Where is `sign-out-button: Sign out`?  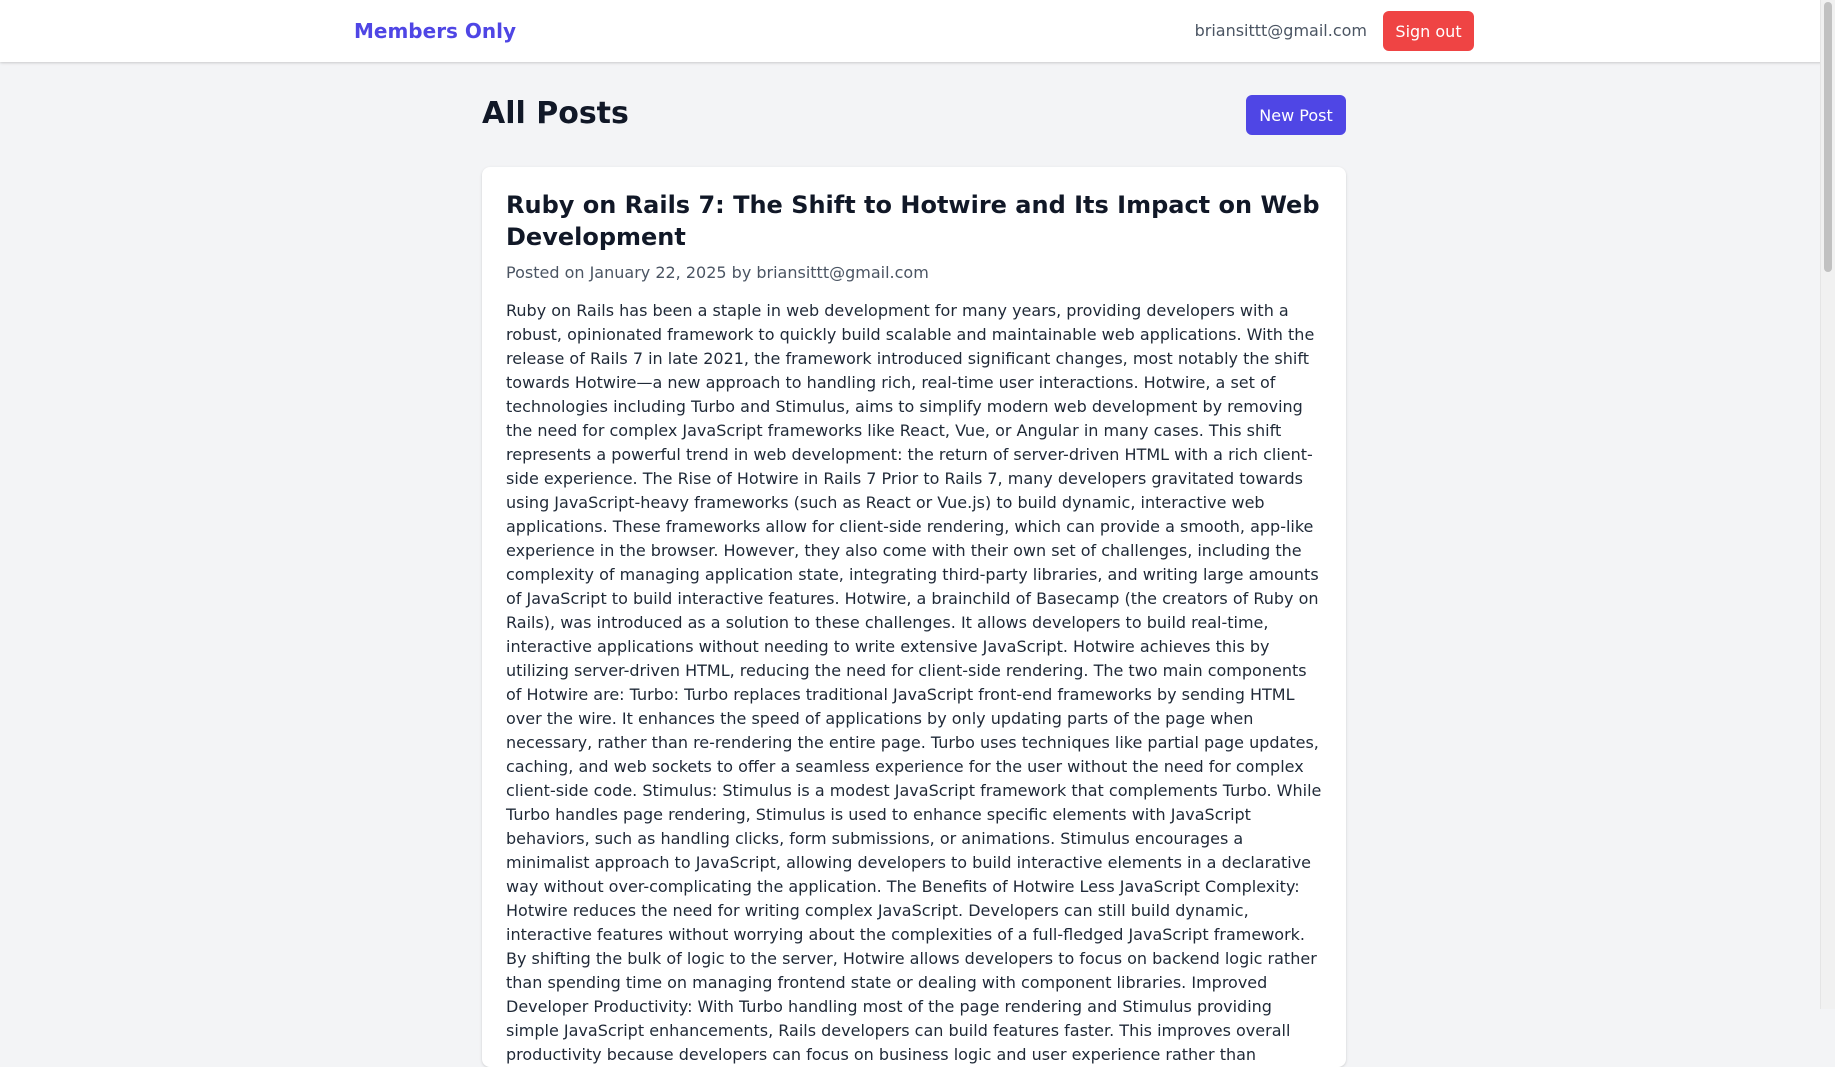 sign-out-button: Sign out is located at coordinates (1428, 31).